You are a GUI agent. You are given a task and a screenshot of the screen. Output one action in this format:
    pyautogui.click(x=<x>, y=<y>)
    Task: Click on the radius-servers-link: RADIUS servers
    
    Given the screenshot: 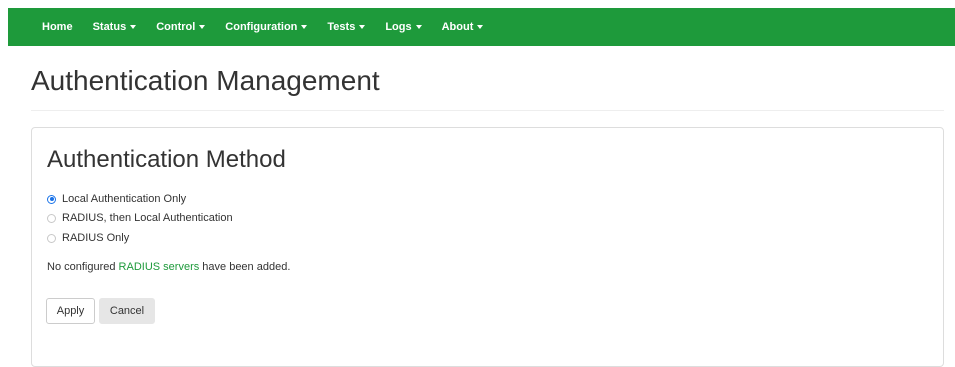 What is the action you would take?
    pyautogui.click(x=159, y=267)
    